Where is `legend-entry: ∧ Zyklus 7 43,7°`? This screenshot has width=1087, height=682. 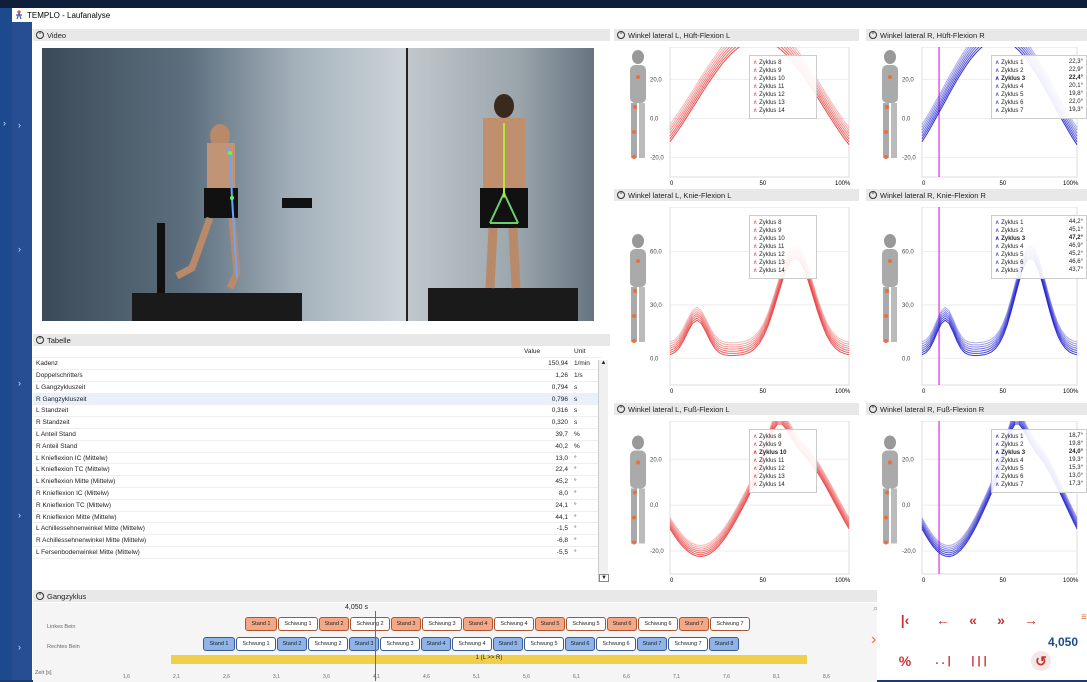
legend-entry: ∧ Zyklus 7 43,7° is located at coordinates (1039, 271).